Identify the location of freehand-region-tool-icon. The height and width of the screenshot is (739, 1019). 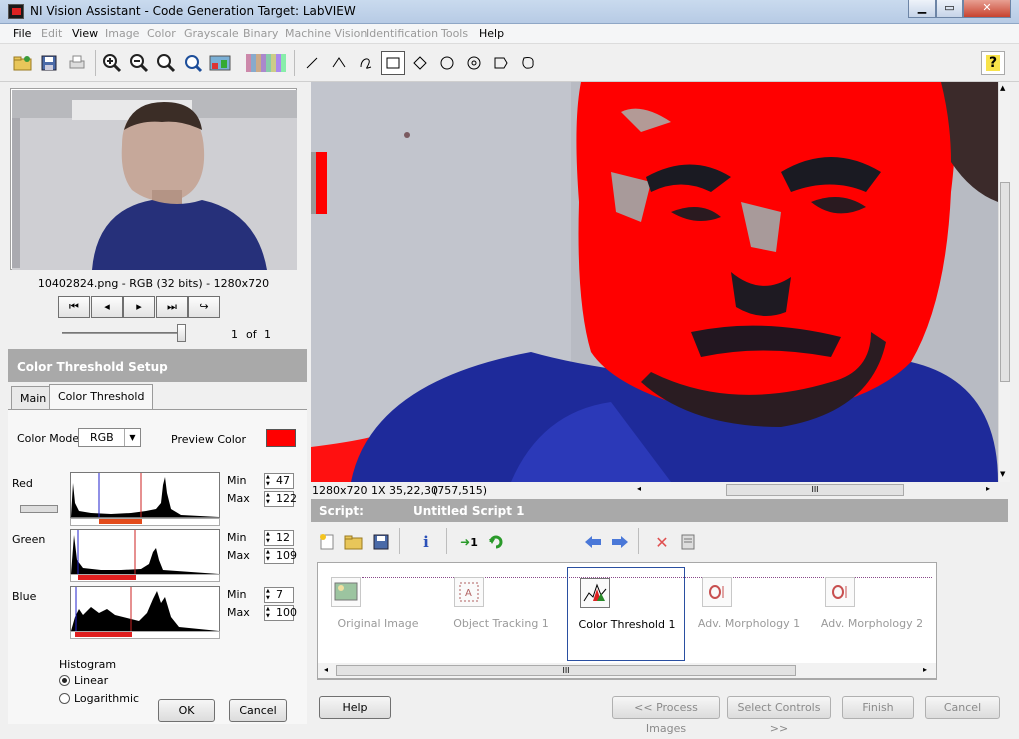
(528, 63).